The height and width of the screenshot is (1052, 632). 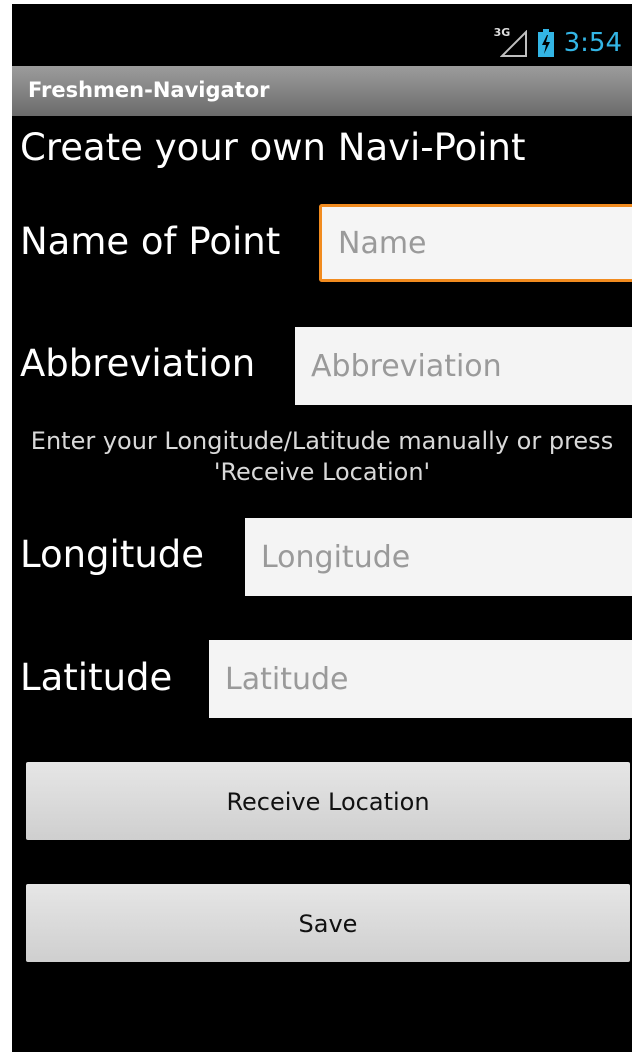 I want to click on latitude-field, so click(x=420, y=679).